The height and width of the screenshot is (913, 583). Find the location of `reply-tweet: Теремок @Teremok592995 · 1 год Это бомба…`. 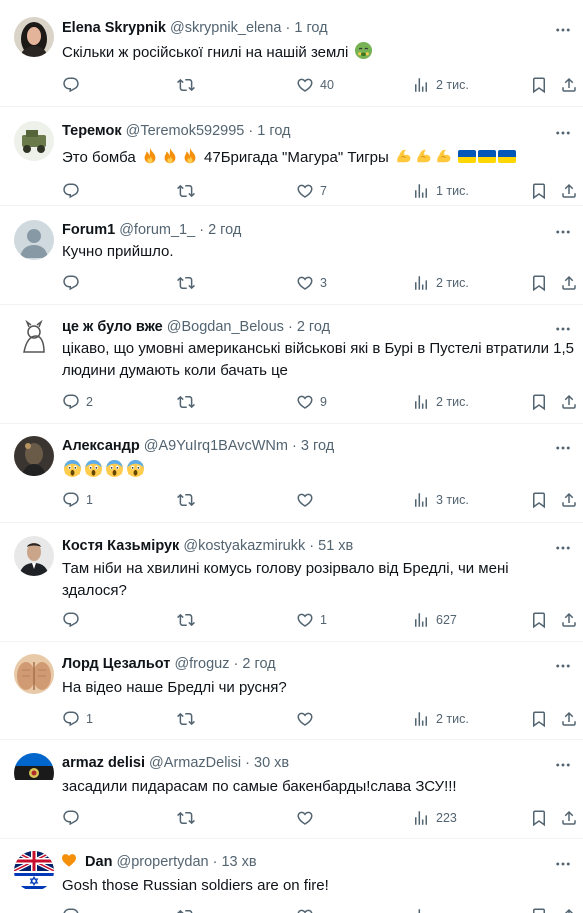

reply-tweet: Теремок @Teremok592995 · 1 год Это бомба… is located at coordinates (291, 156).